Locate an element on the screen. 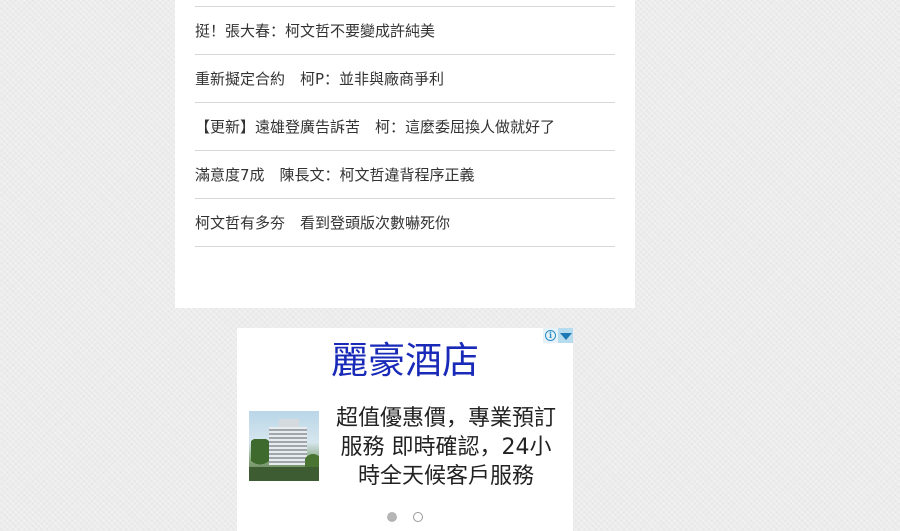 Image resolution: width=900 pixels, height=531 pixels. ad-description: 超值優惠價，專業預訂服務 即時確認，24小時全天候客戶服務 is located at coordinates (446, 447).